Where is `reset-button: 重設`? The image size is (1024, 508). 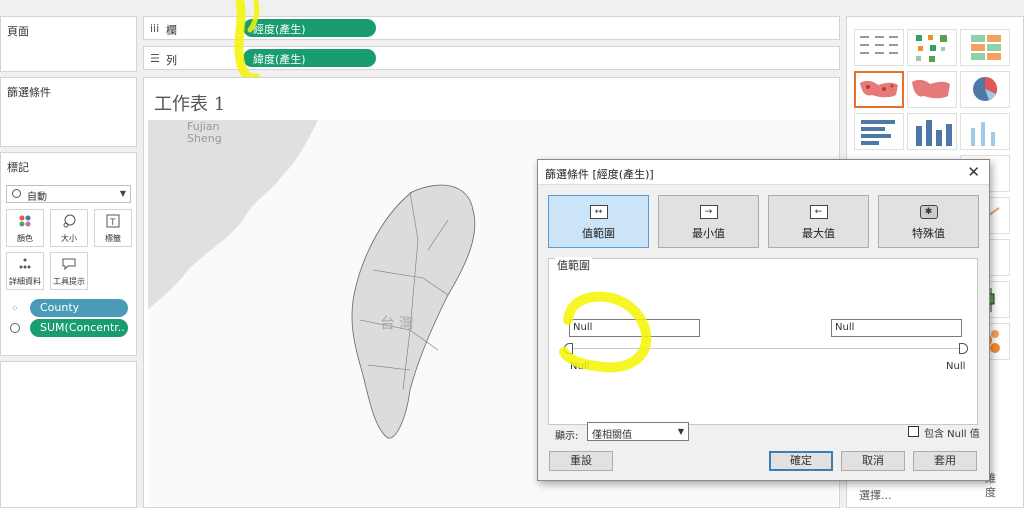 reset-button: 重設 is located at coordinates (581, 461).